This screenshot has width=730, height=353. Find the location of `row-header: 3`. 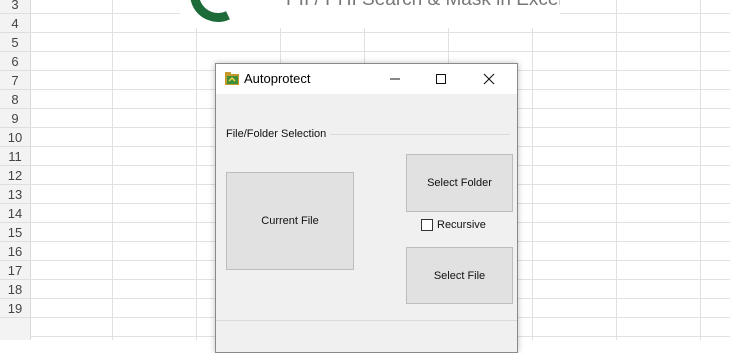

row-header: 3 is located at coordinates (15, 7).